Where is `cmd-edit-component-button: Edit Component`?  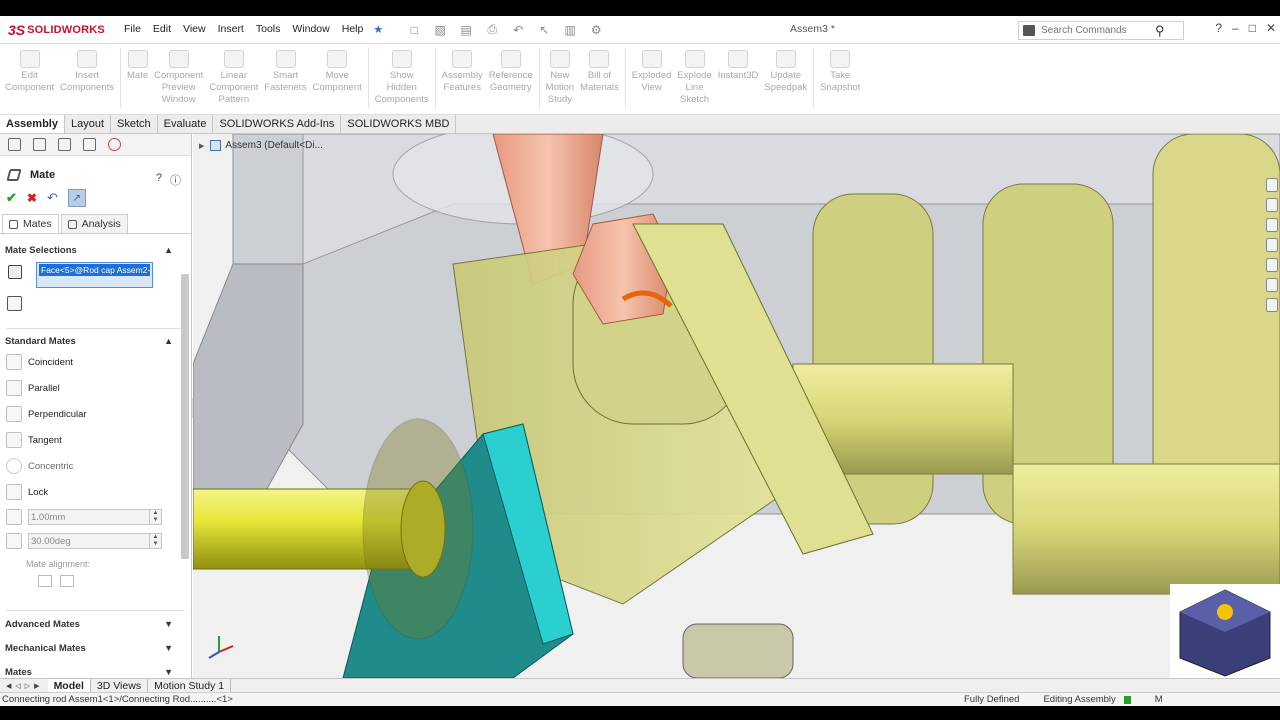
cmd-edit-component-button: Edit Component is located at coordinates (29, 69).